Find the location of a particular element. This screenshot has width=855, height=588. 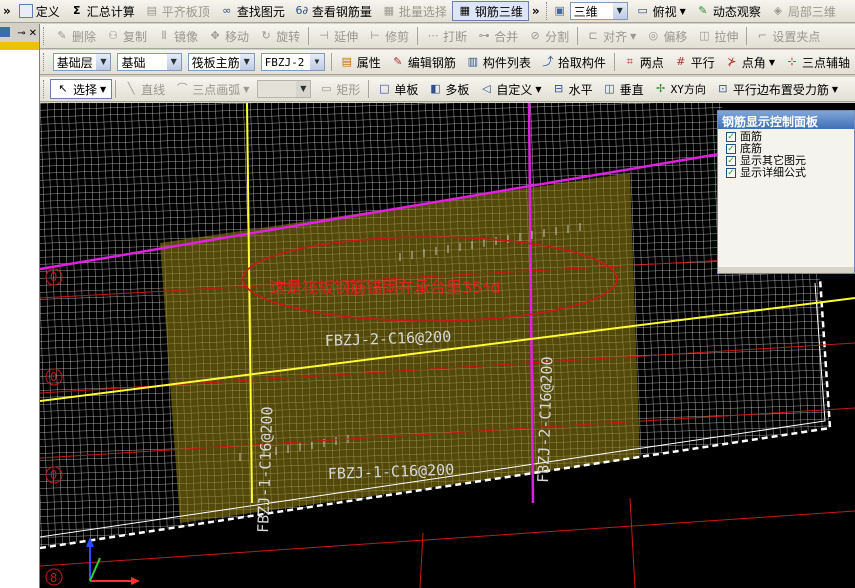

mirror-button: ⫴ 镜像 is located at coordinates (177, 36).